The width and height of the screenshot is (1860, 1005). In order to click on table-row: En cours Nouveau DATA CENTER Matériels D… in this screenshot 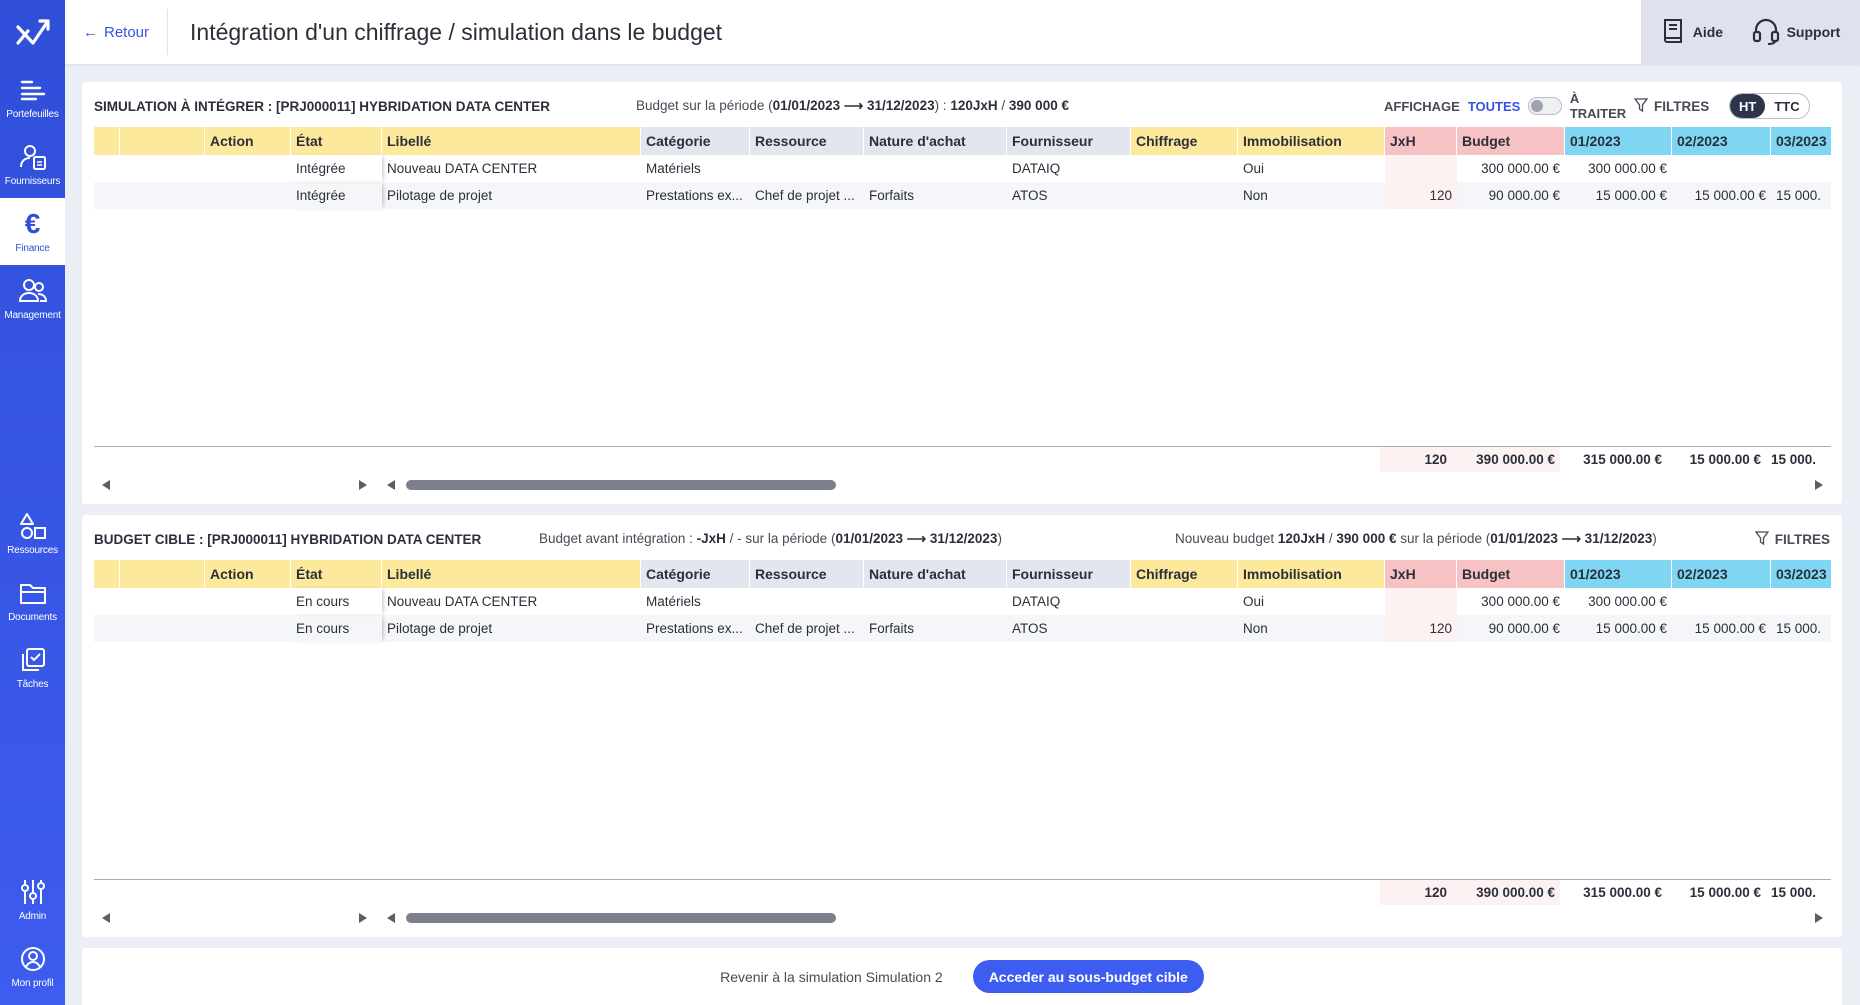, I will do `click(962, 601)`.